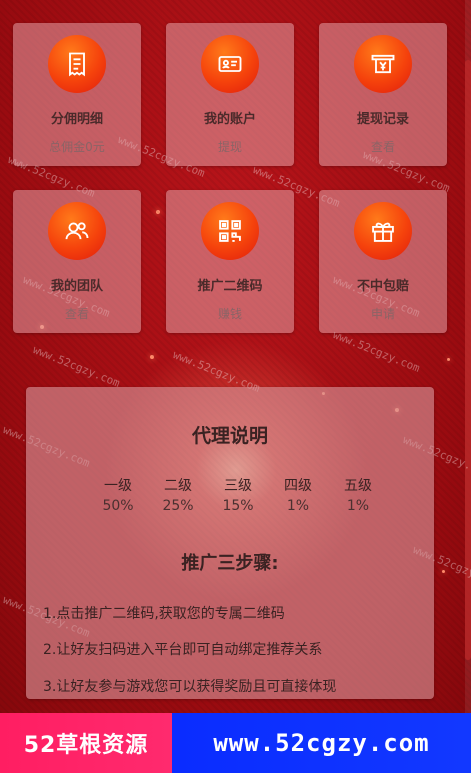 This screenshot has height=773, width=471. Describe the element at coordinates (230, 94) in the screenshot. I see `card-my-account: 我的账户 提现` at that location.